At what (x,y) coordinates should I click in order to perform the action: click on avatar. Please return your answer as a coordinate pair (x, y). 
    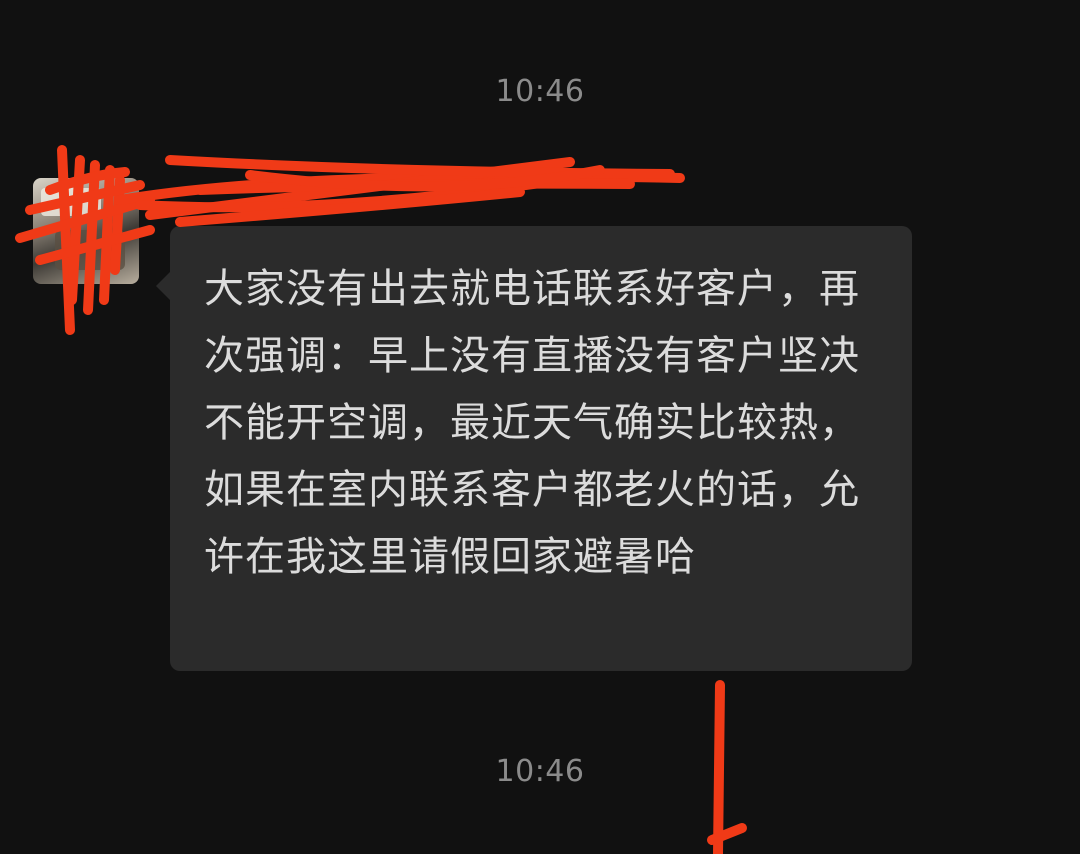
    Looking at the image, I should click on (86, 231).